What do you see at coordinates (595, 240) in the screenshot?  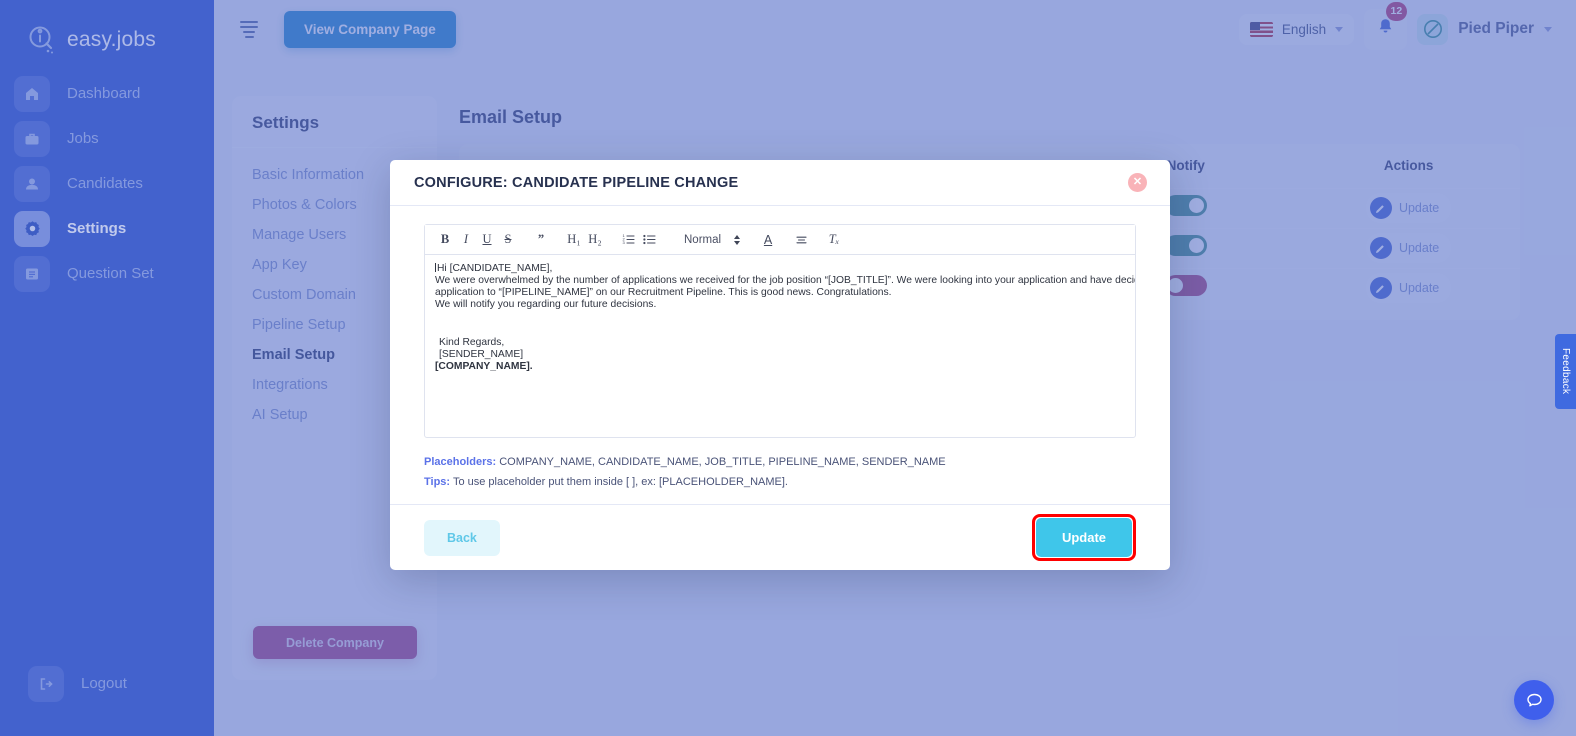 I see `heading-2-button: H₂` at bounding box center [595, 240].